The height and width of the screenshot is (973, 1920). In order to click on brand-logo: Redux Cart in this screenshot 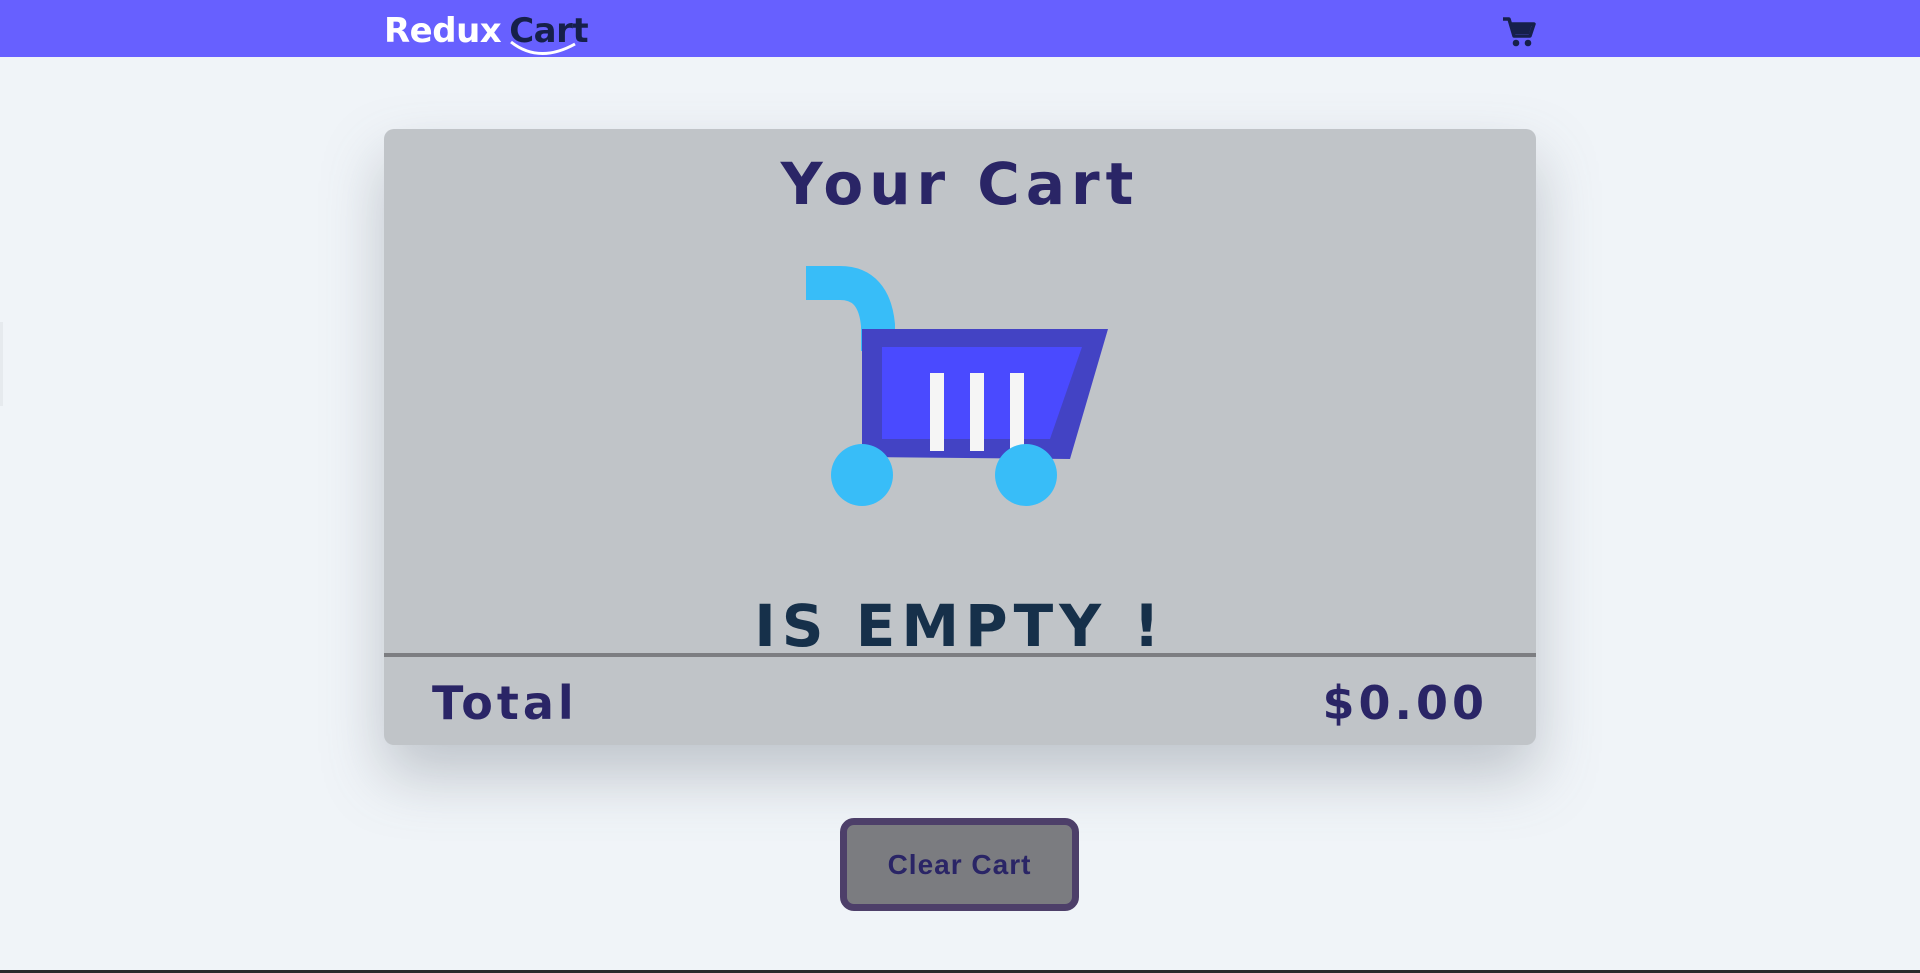, I will do `click(486, 32)`.